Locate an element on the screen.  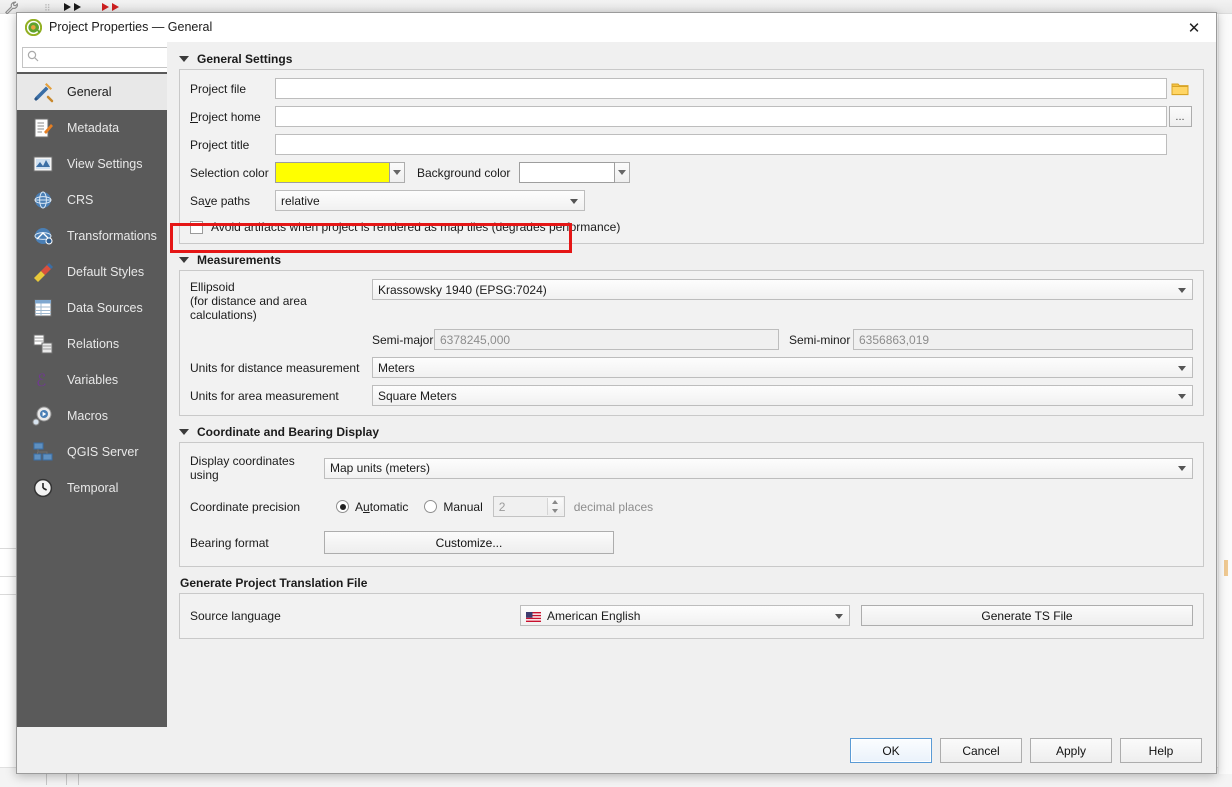
sidebar-item-temporal: Temporal is located at coordinates (92, 488).